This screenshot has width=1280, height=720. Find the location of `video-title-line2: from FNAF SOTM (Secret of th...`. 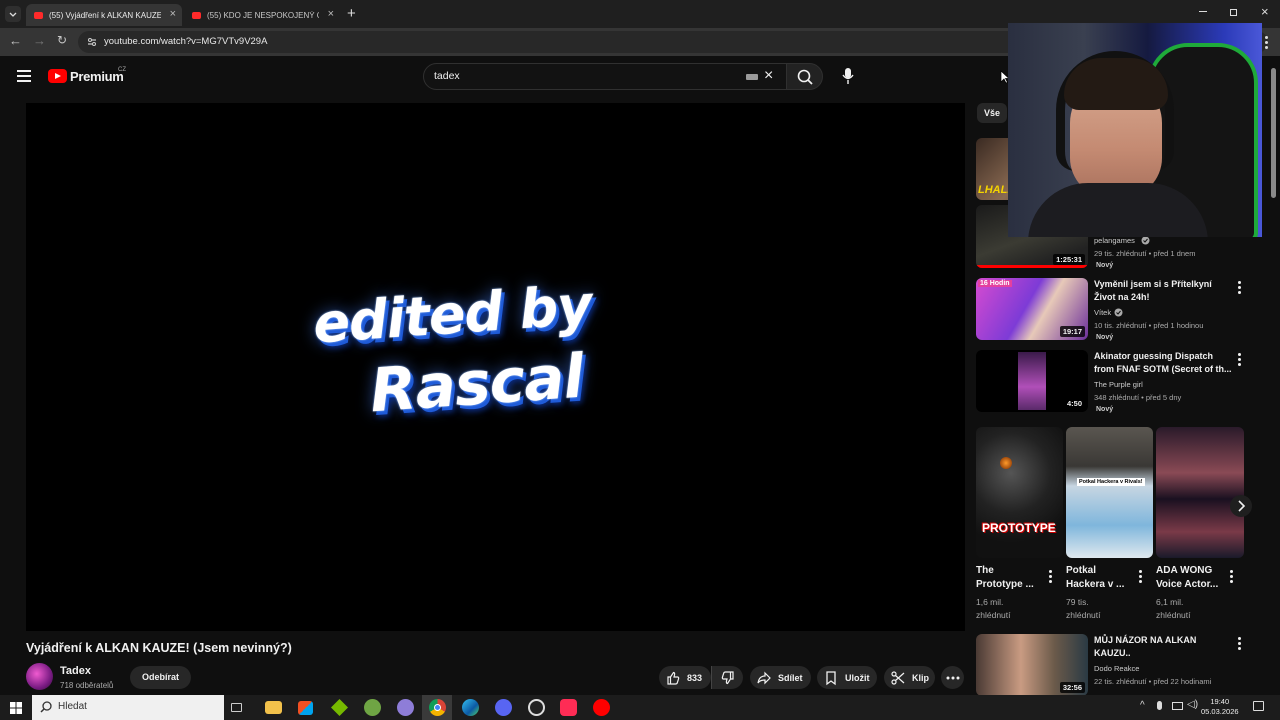

video-title-line2: from FNAF SOTM (Secret of th... is located at coordinates (1163, 369).